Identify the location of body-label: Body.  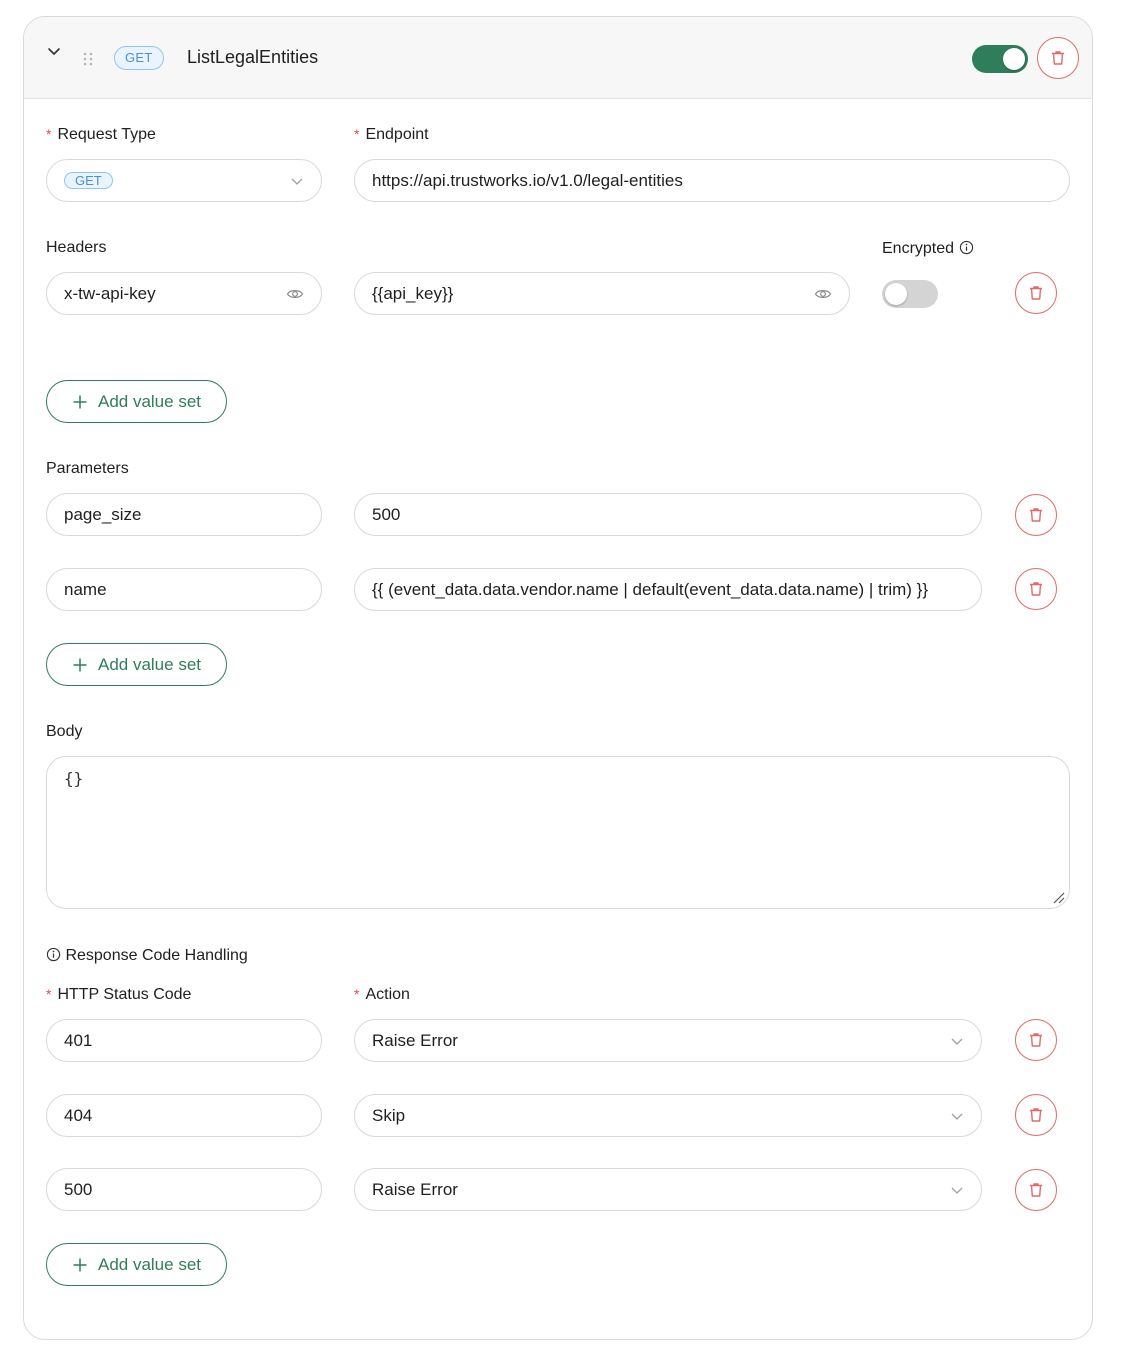
(64, 731).